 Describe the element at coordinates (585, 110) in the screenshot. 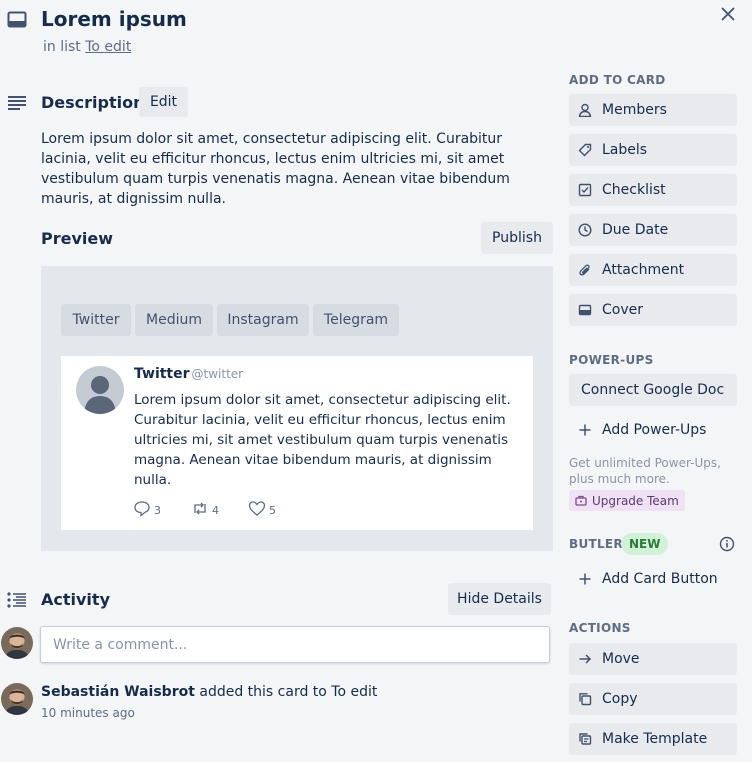

I see `person-icon` at that location.